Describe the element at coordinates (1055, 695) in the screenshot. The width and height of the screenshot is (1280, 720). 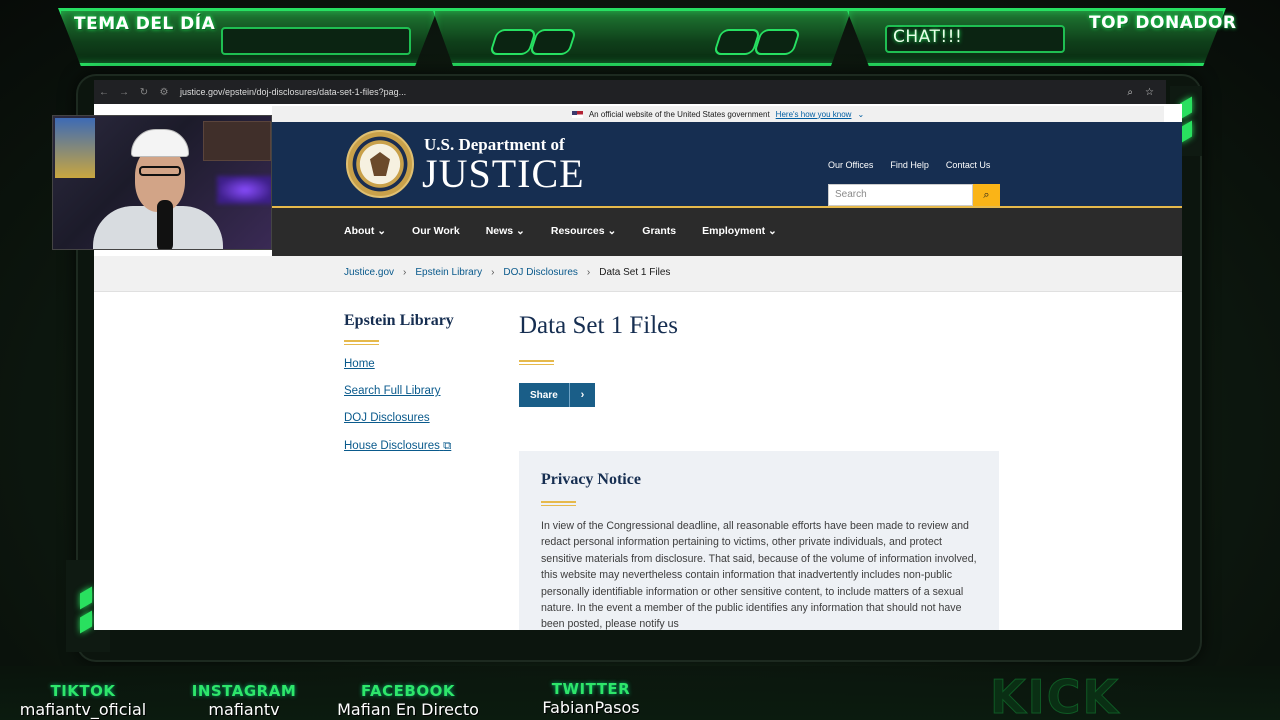
I see `kick-logo: KICK` at that location.